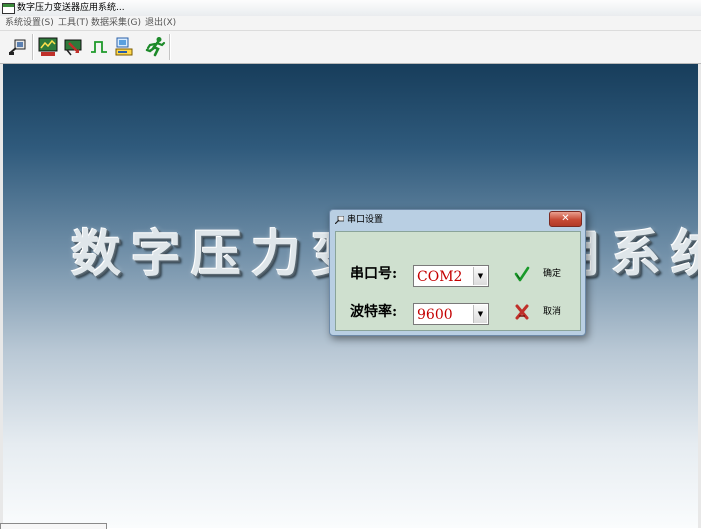 This screenshot has height=529, width=701. I want to click on cancel-button: 取消, so click(552, 312).